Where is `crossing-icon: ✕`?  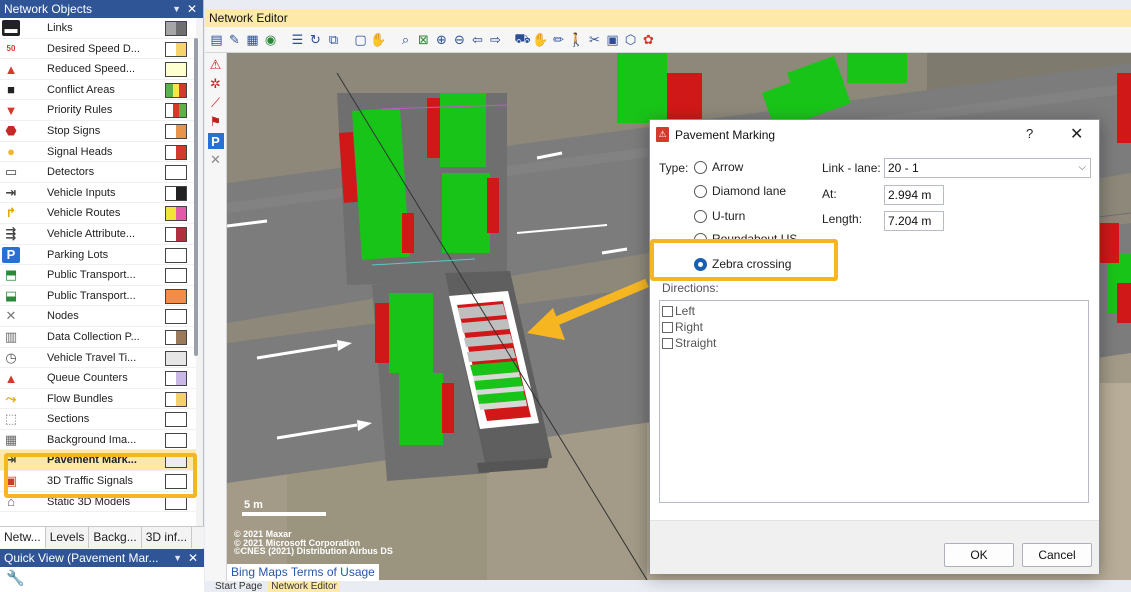
crossing-icon: ✕ is located at coordinates (216, 160).